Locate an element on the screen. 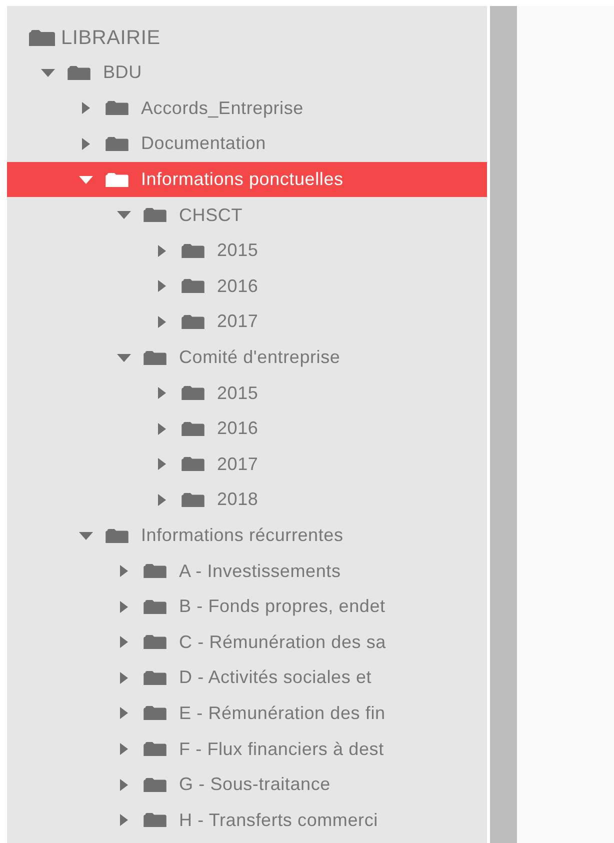  tree-item: F - Flux financiers à dest is located at coordinates (247, 749).